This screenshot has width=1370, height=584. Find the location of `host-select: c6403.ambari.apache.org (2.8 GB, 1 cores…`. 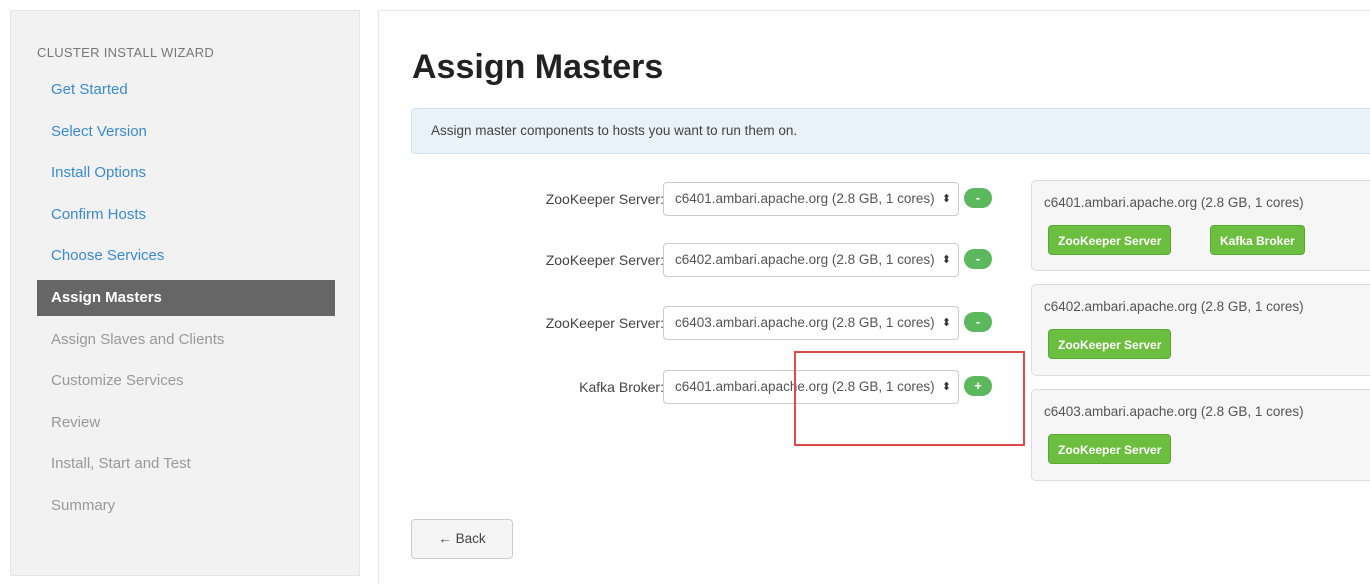

host-select: c6403.ambari.apache.org (2.8 GB, 1 cores… is located at coordinates (811, 323).